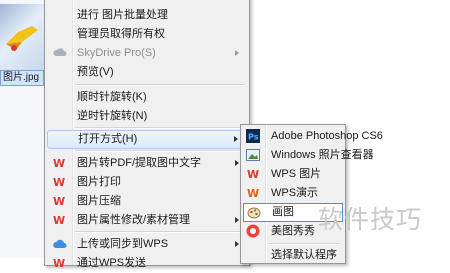 This screenshot has height=273, width=450. I want to click on menu-item-image-properties: W 图片属性修改/素材管理, so click(147, 220).